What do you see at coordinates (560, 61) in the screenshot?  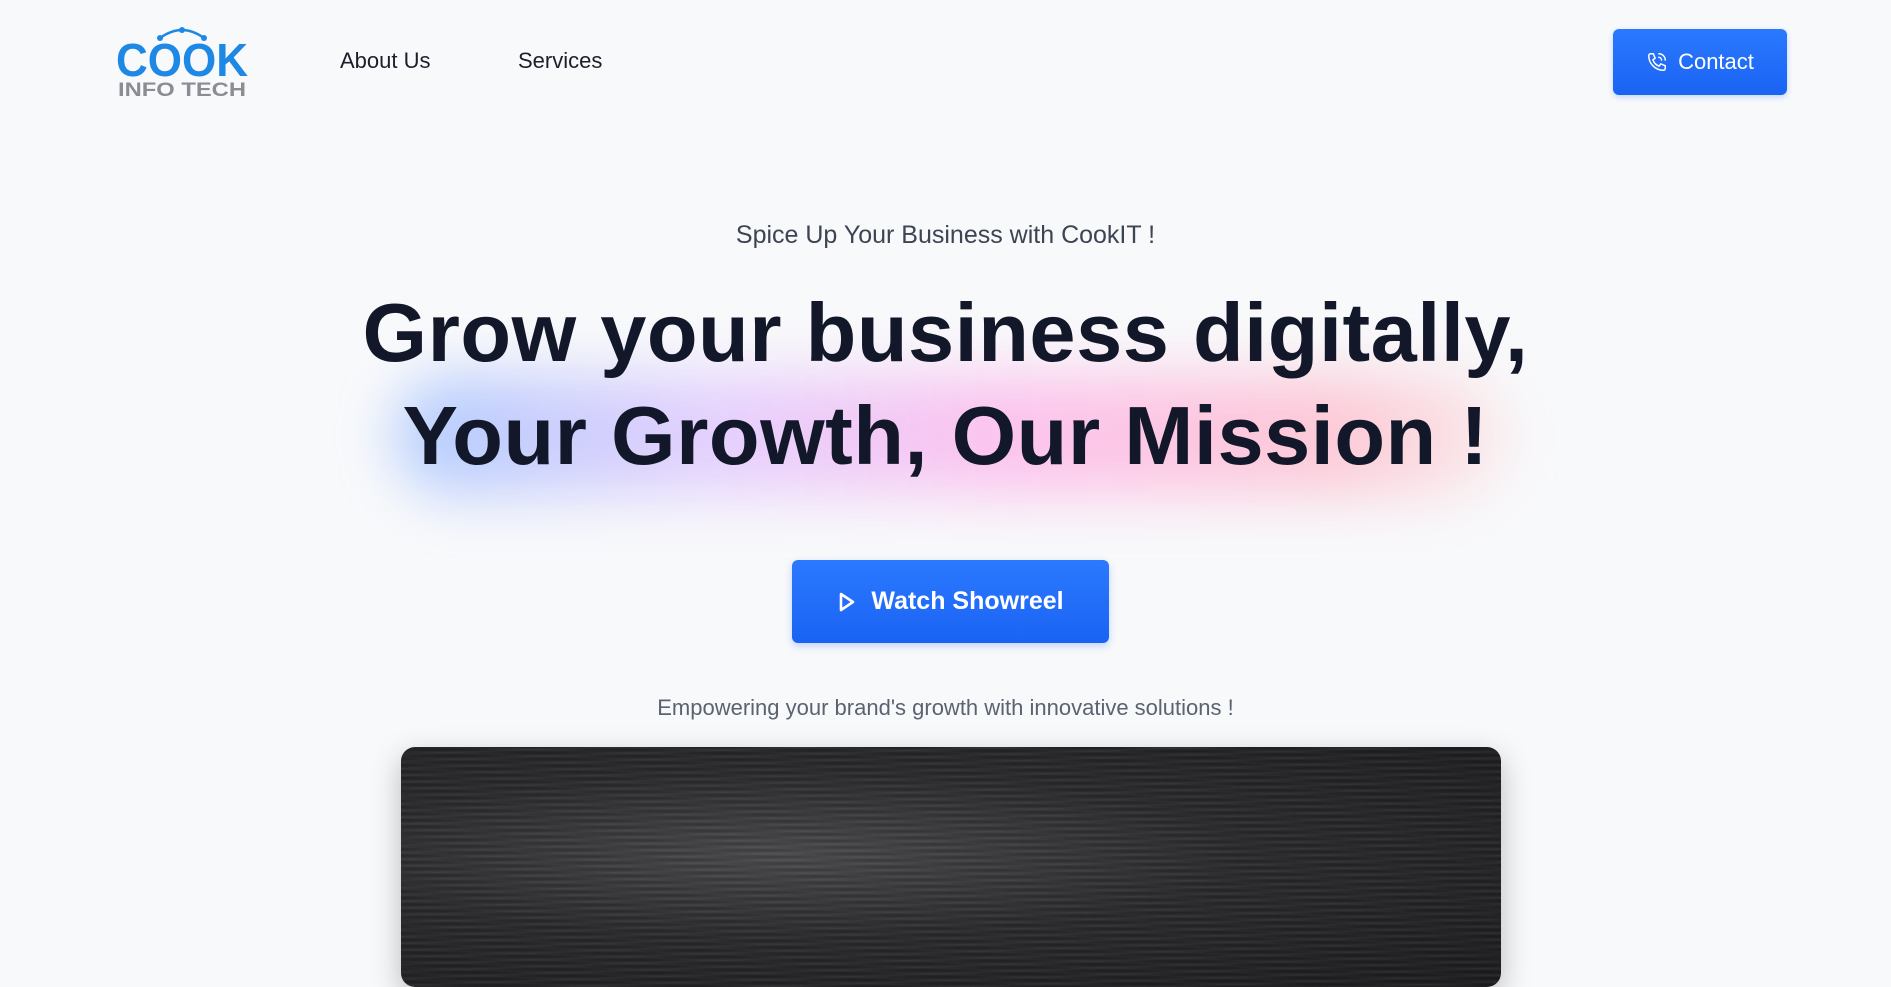 I see `nav-services: Services` at bounding box center [560, 61].